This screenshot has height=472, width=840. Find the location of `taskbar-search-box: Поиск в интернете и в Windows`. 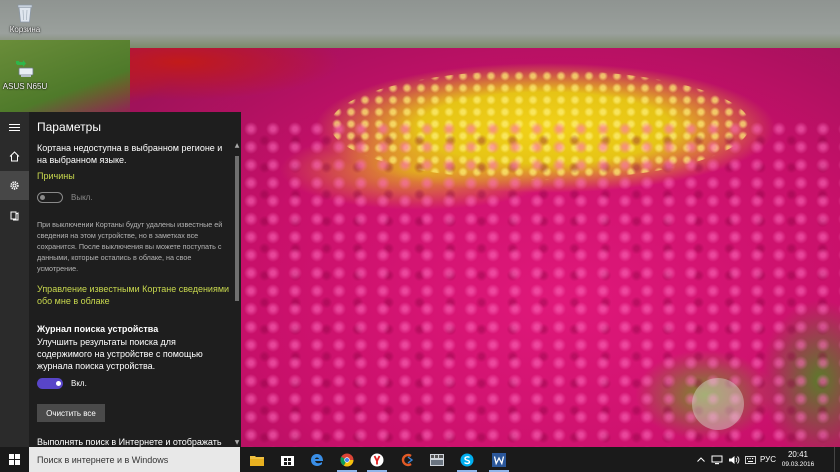

taskbar-search-box: Поиск в интернете и в Windows is located at coordinates (134, 459).